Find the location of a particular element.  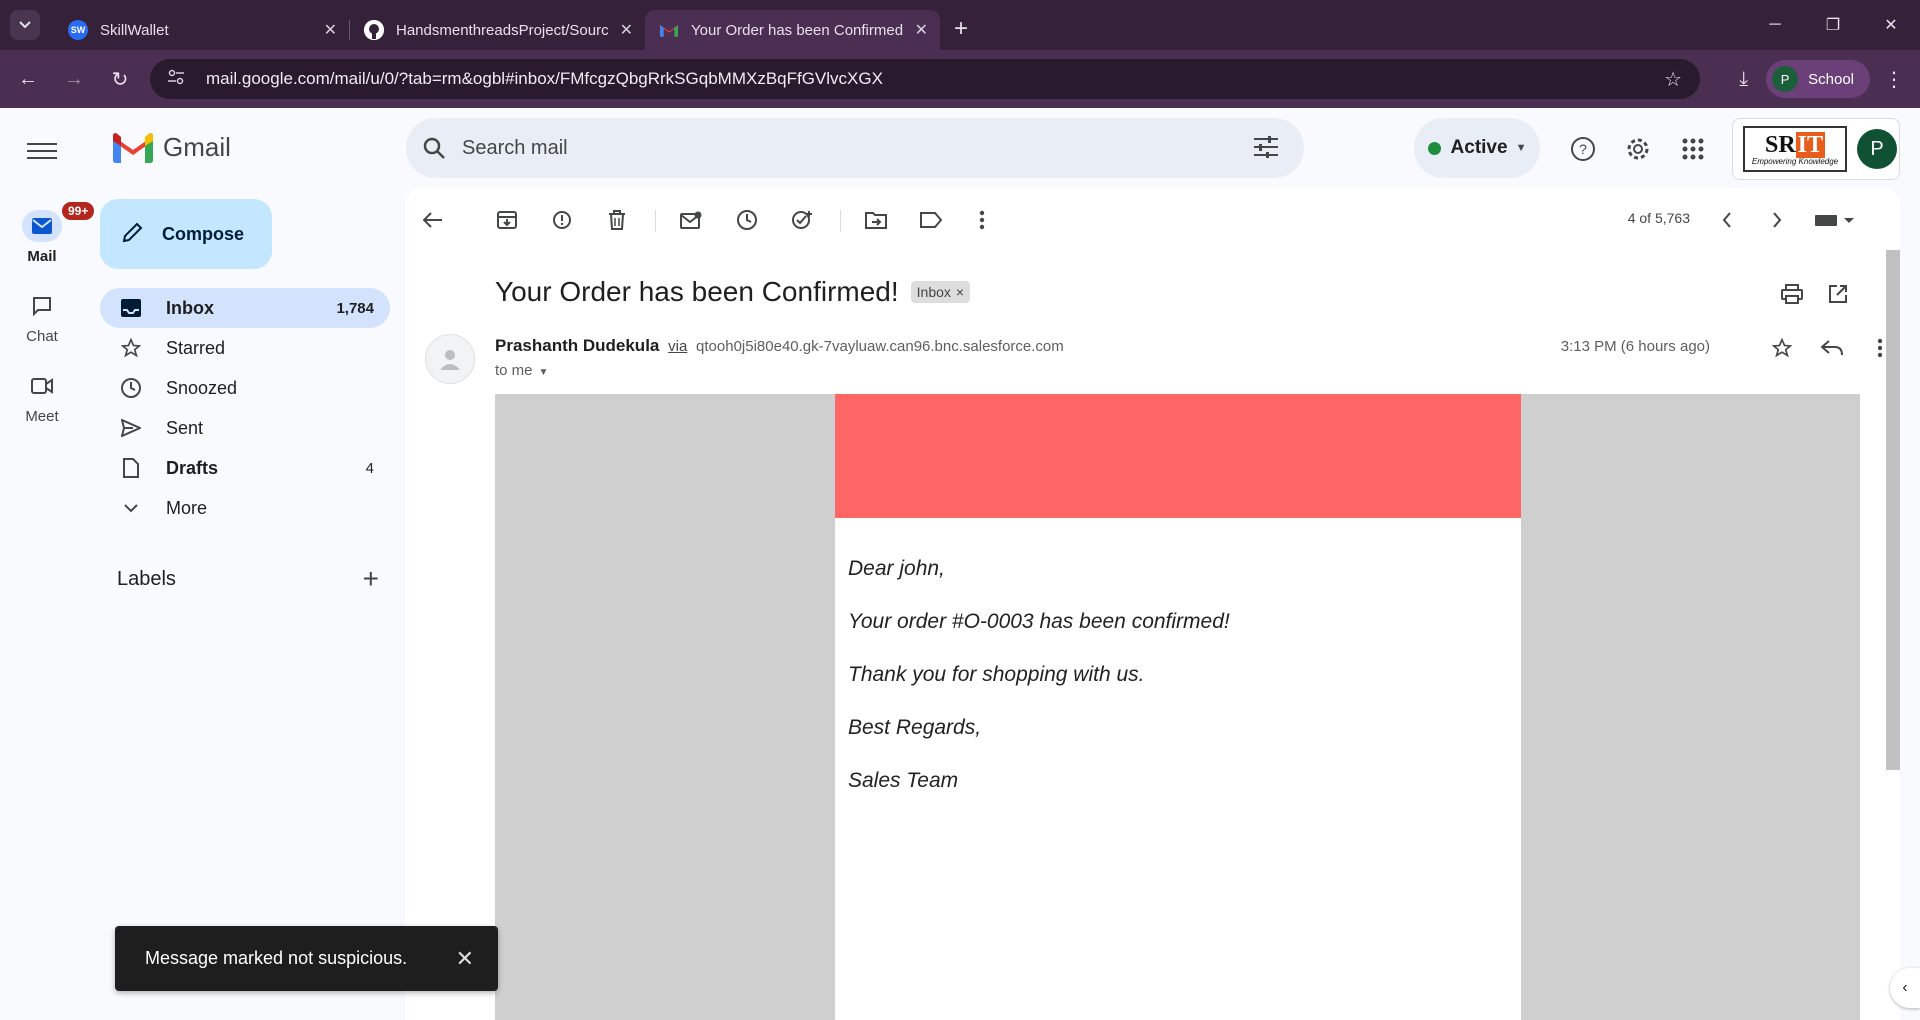

browser-tab-gmail: Your Order has been Confirmed ✕ is located at coordinates (792, 30).